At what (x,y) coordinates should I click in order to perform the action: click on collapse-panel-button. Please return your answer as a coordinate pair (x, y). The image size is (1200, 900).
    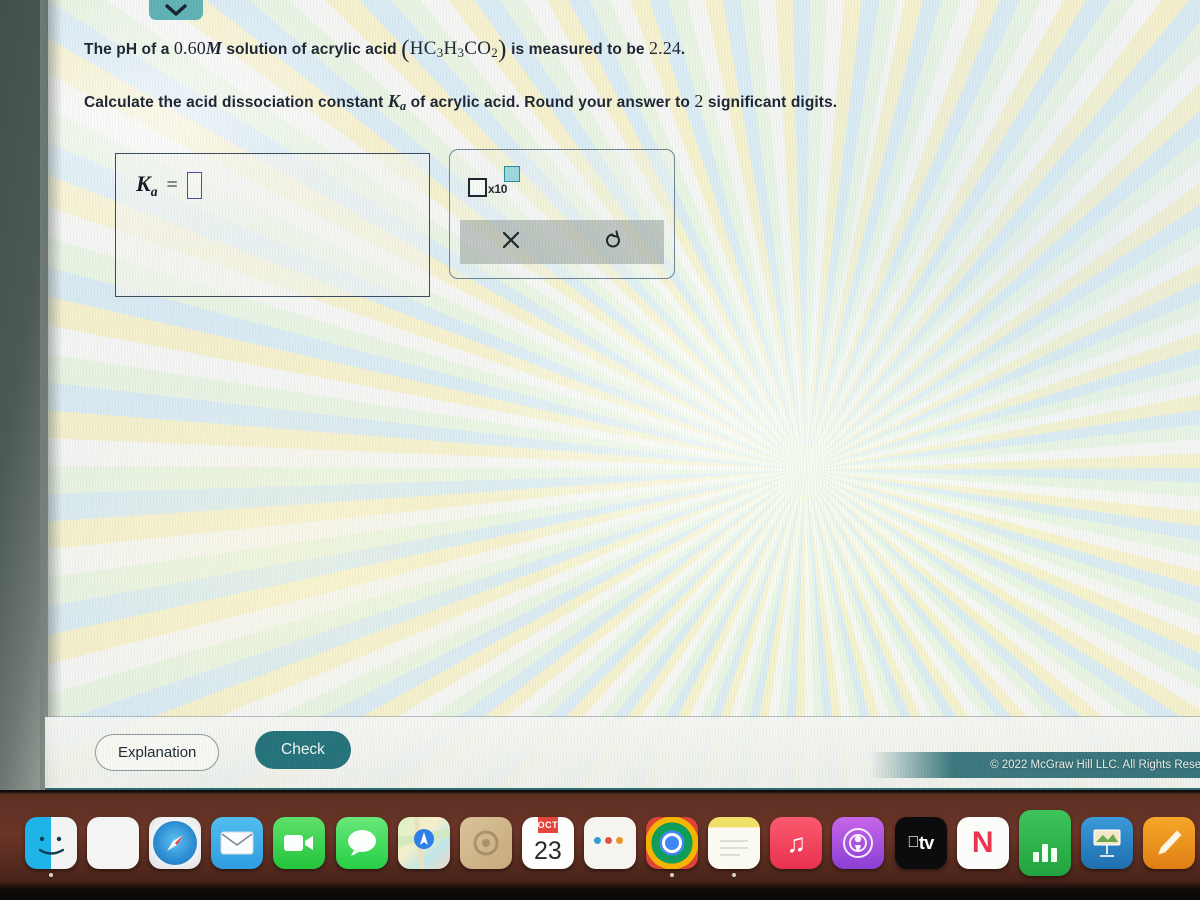
    Looking at the image, I should click on (176, 10).